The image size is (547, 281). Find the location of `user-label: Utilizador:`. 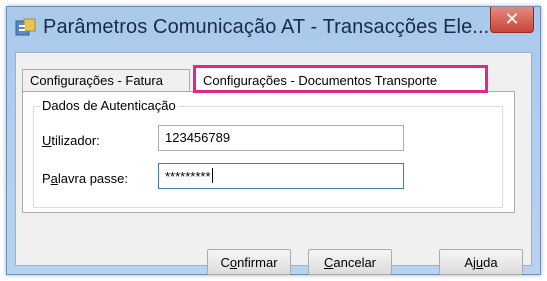

user-label: Utilizador: is located at coordinates (71, 140).